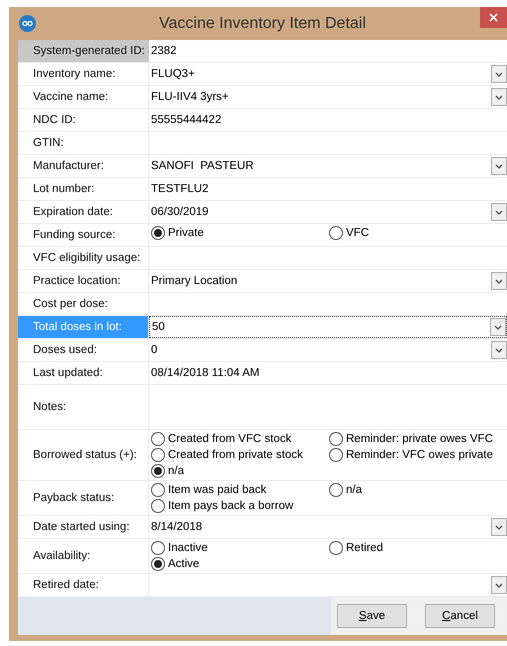  I want to click on text-field: 08/14/2018 11:04 AM, so click(328, 373).